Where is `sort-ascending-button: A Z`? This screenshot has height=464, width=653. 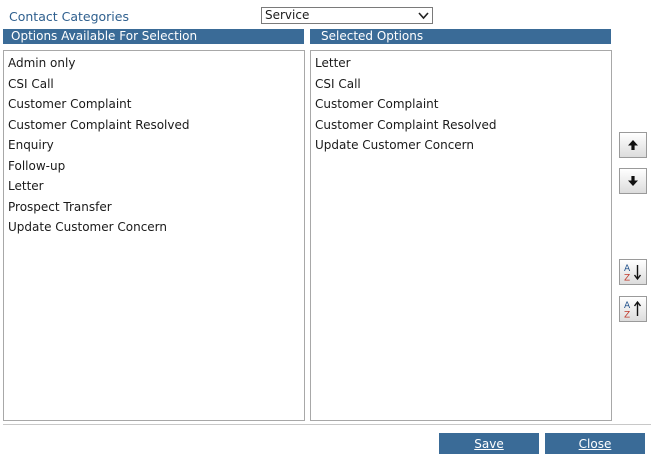 sort-ascending-button: A Z is located at coordinates (633, 272).